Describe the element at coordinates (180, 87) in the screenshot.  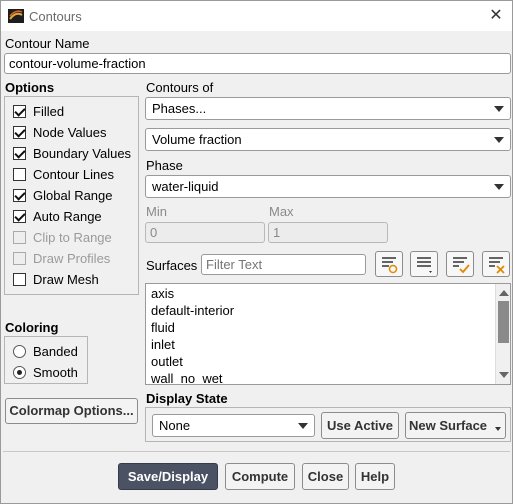
I see `contours-of-label: Contours of` at that location.